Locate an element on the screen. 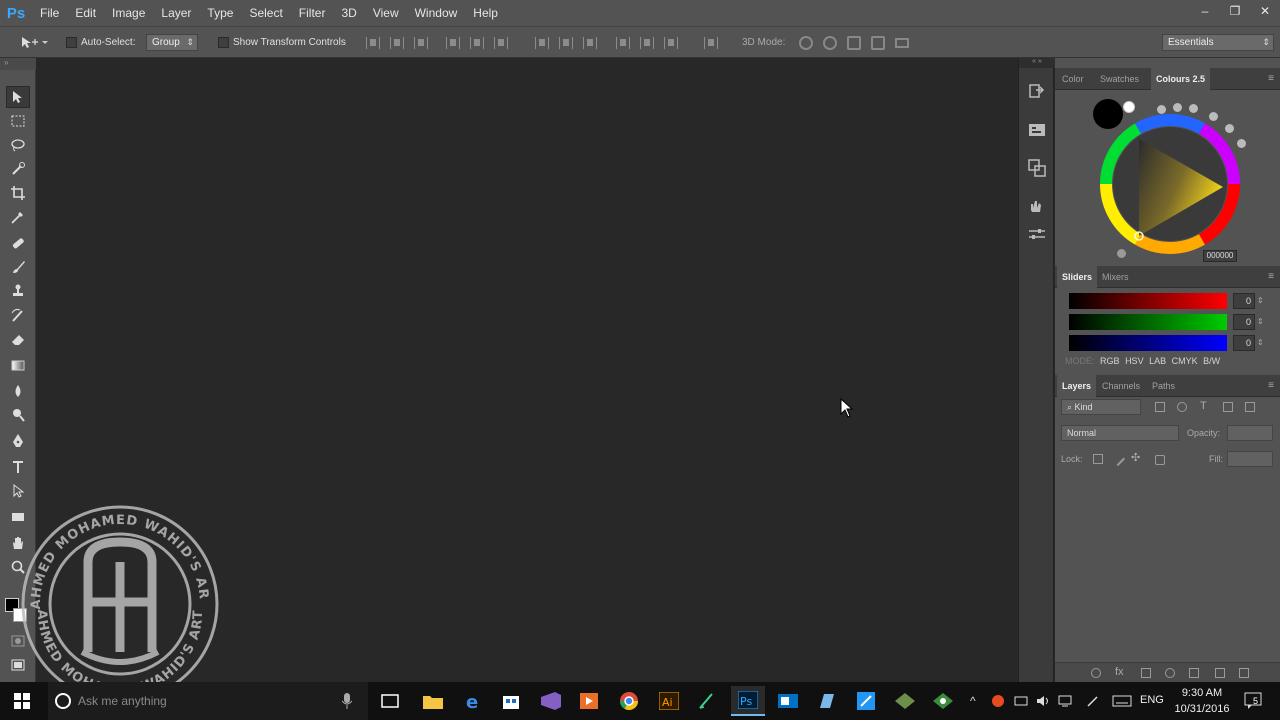 This screenshot has width=1280, height=720. dodge-tool-icon is located at coordinates (18, 415).